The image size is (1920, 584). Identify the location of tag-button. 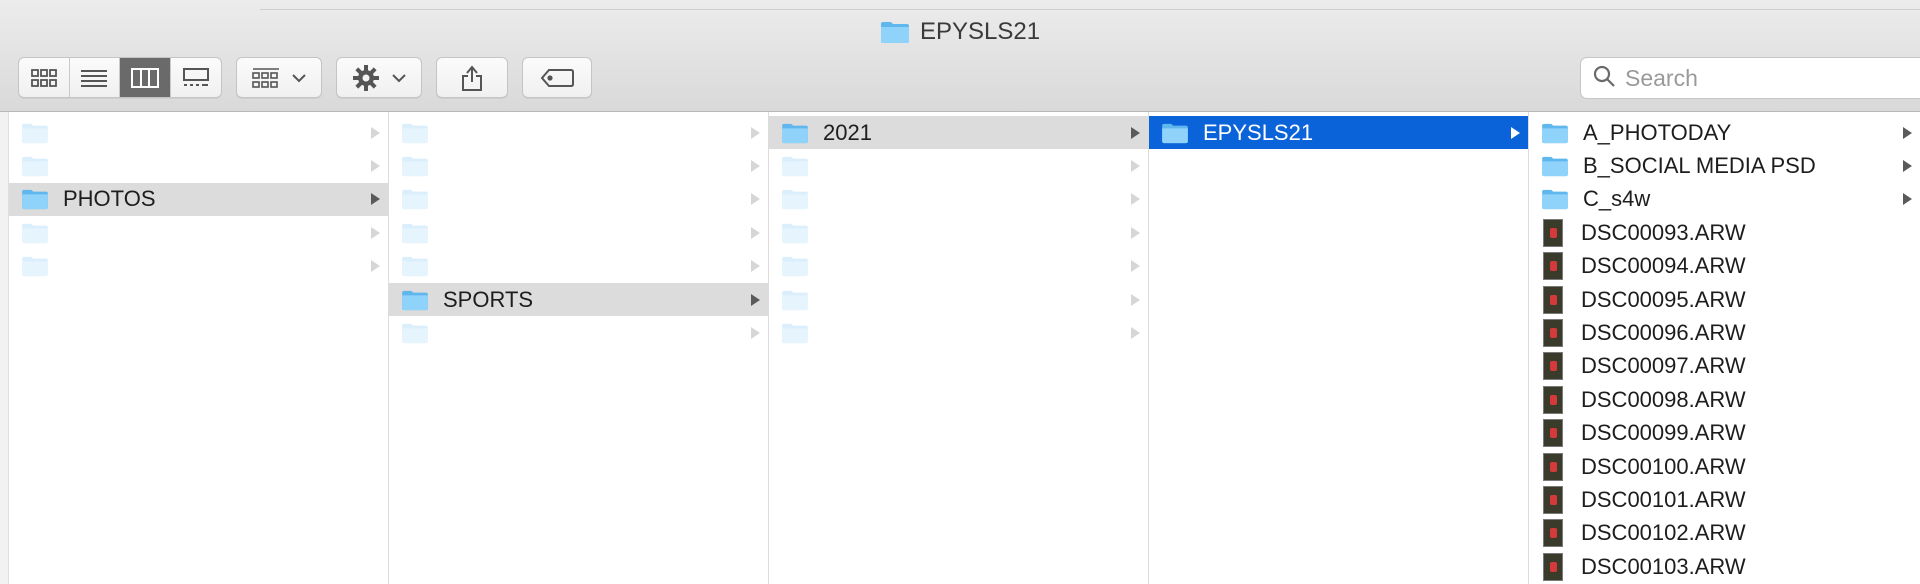
(557, 77).